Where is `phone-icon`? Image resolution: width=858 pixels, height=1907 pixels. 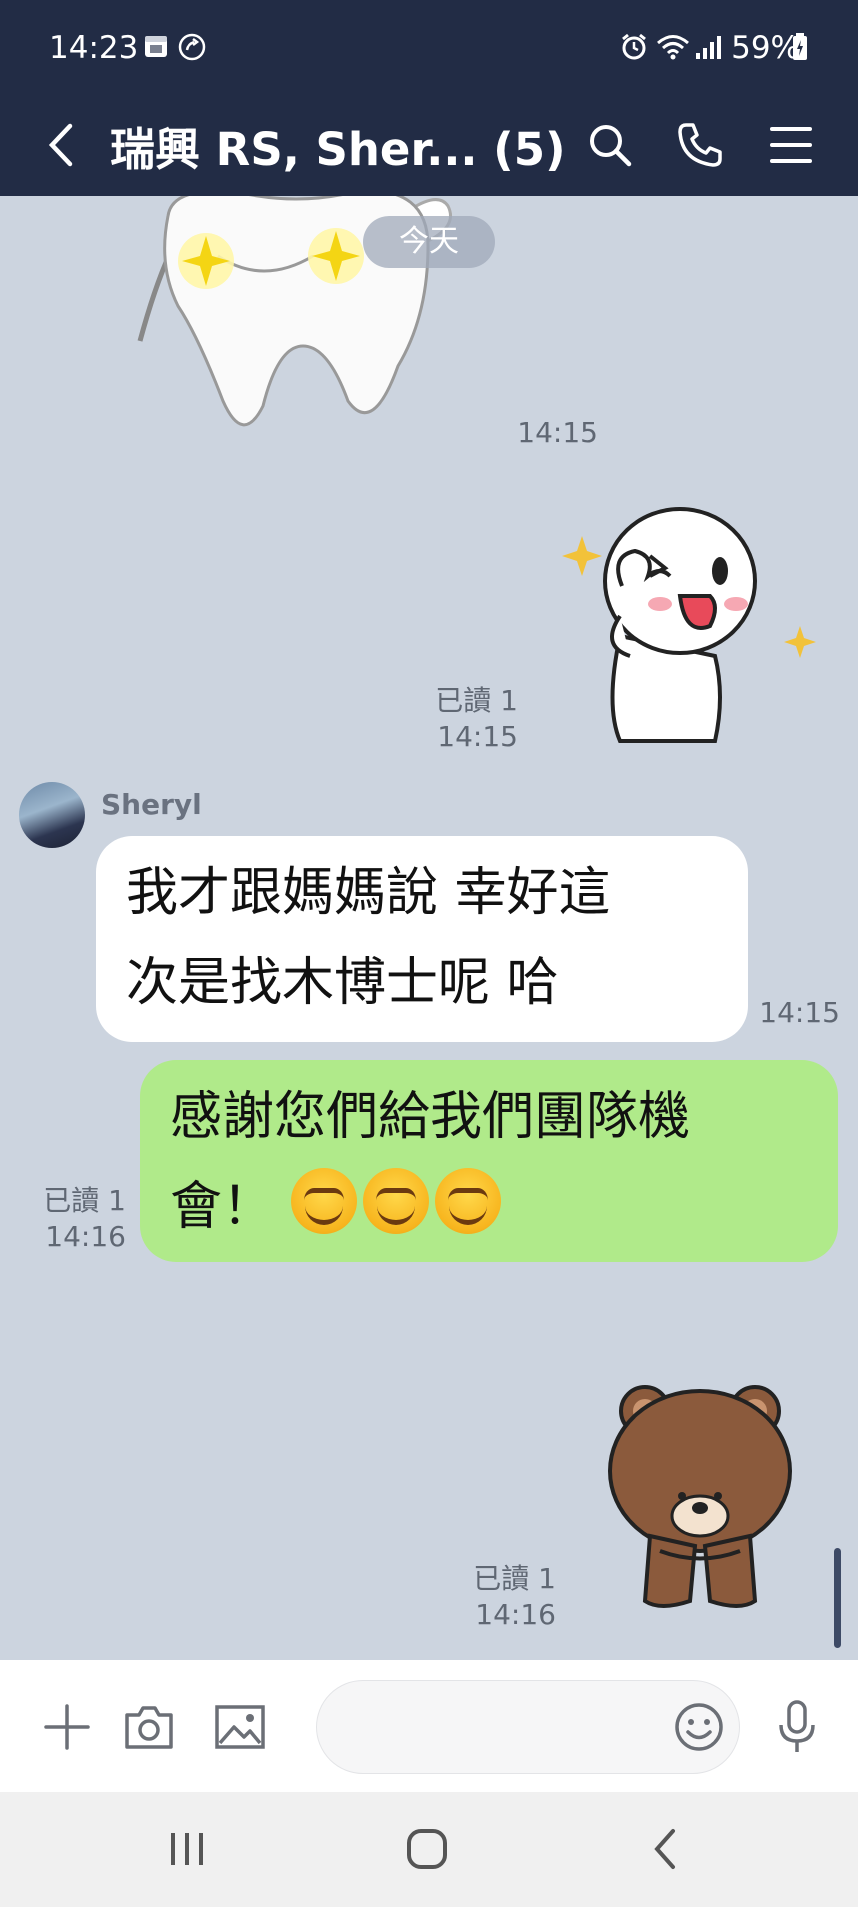 phone-icon is located at coordinates (700, 145).